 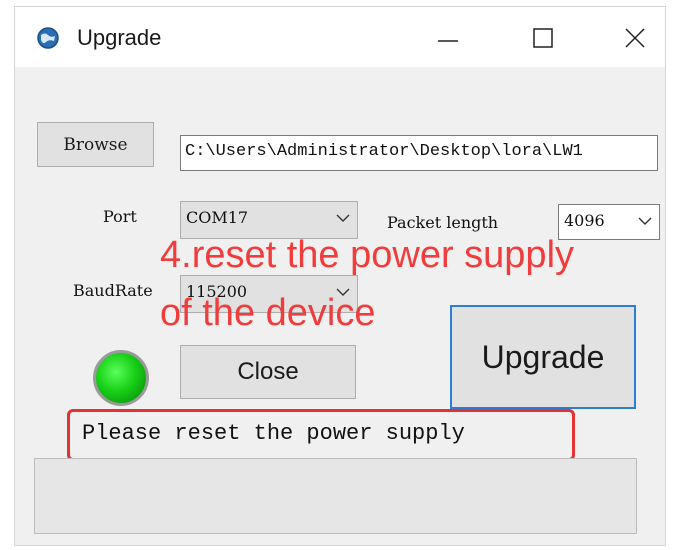 What do you see at coordinates (367, 255) in the screenshot?
I see `annotation-line-1: 4.reset the power supply` at bounding box center [367, 255].